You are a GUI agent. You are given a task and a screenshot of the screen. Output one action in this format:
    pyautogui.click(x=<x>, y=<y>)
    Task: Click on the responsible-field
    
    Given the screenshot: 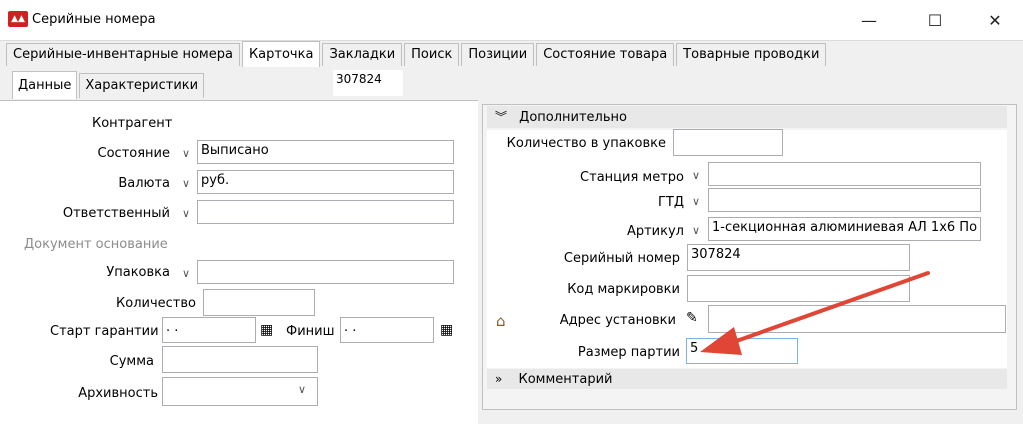 What is the action you would take?
    pyautogui.click(x=325, y=212)
    